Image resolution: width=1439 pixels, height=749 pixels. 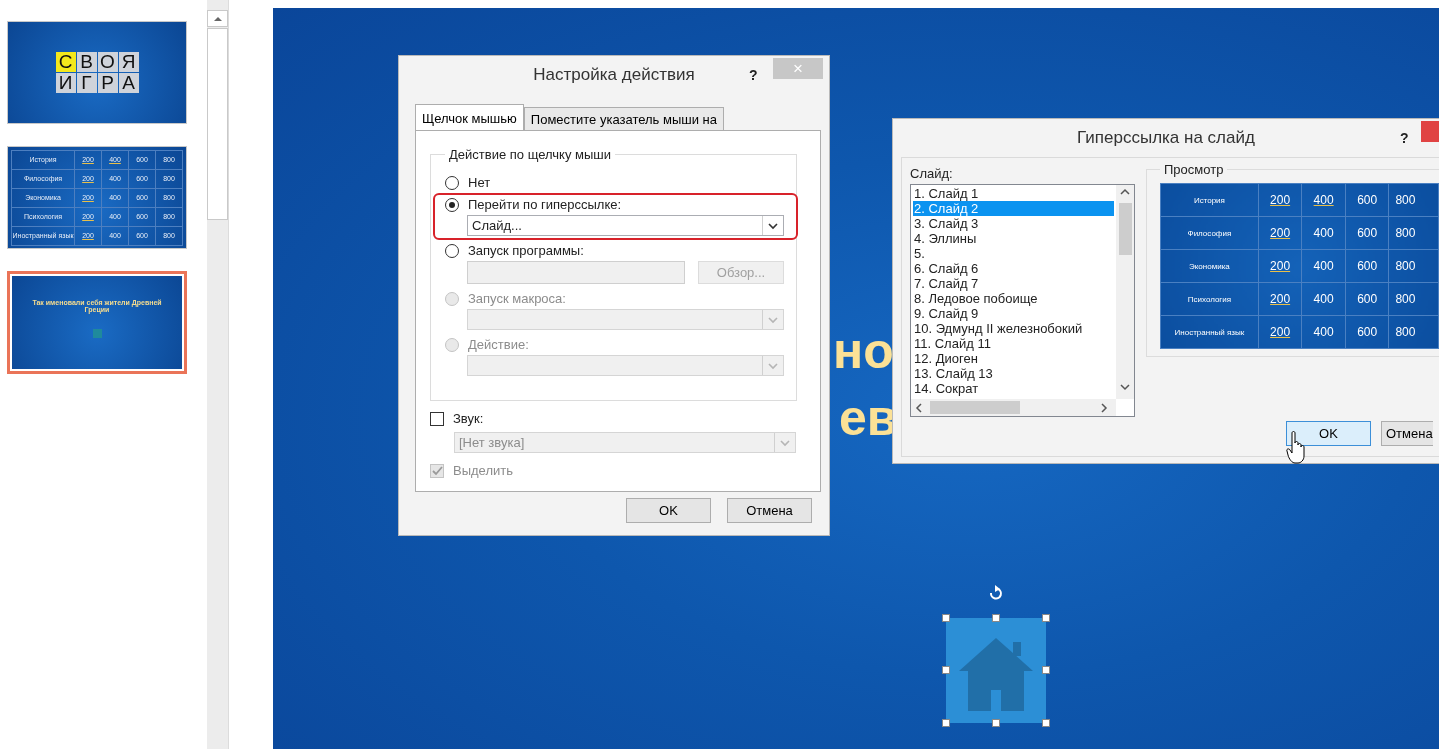 I want to click on vertical-scrollbar, so click(x=1125, y=292).